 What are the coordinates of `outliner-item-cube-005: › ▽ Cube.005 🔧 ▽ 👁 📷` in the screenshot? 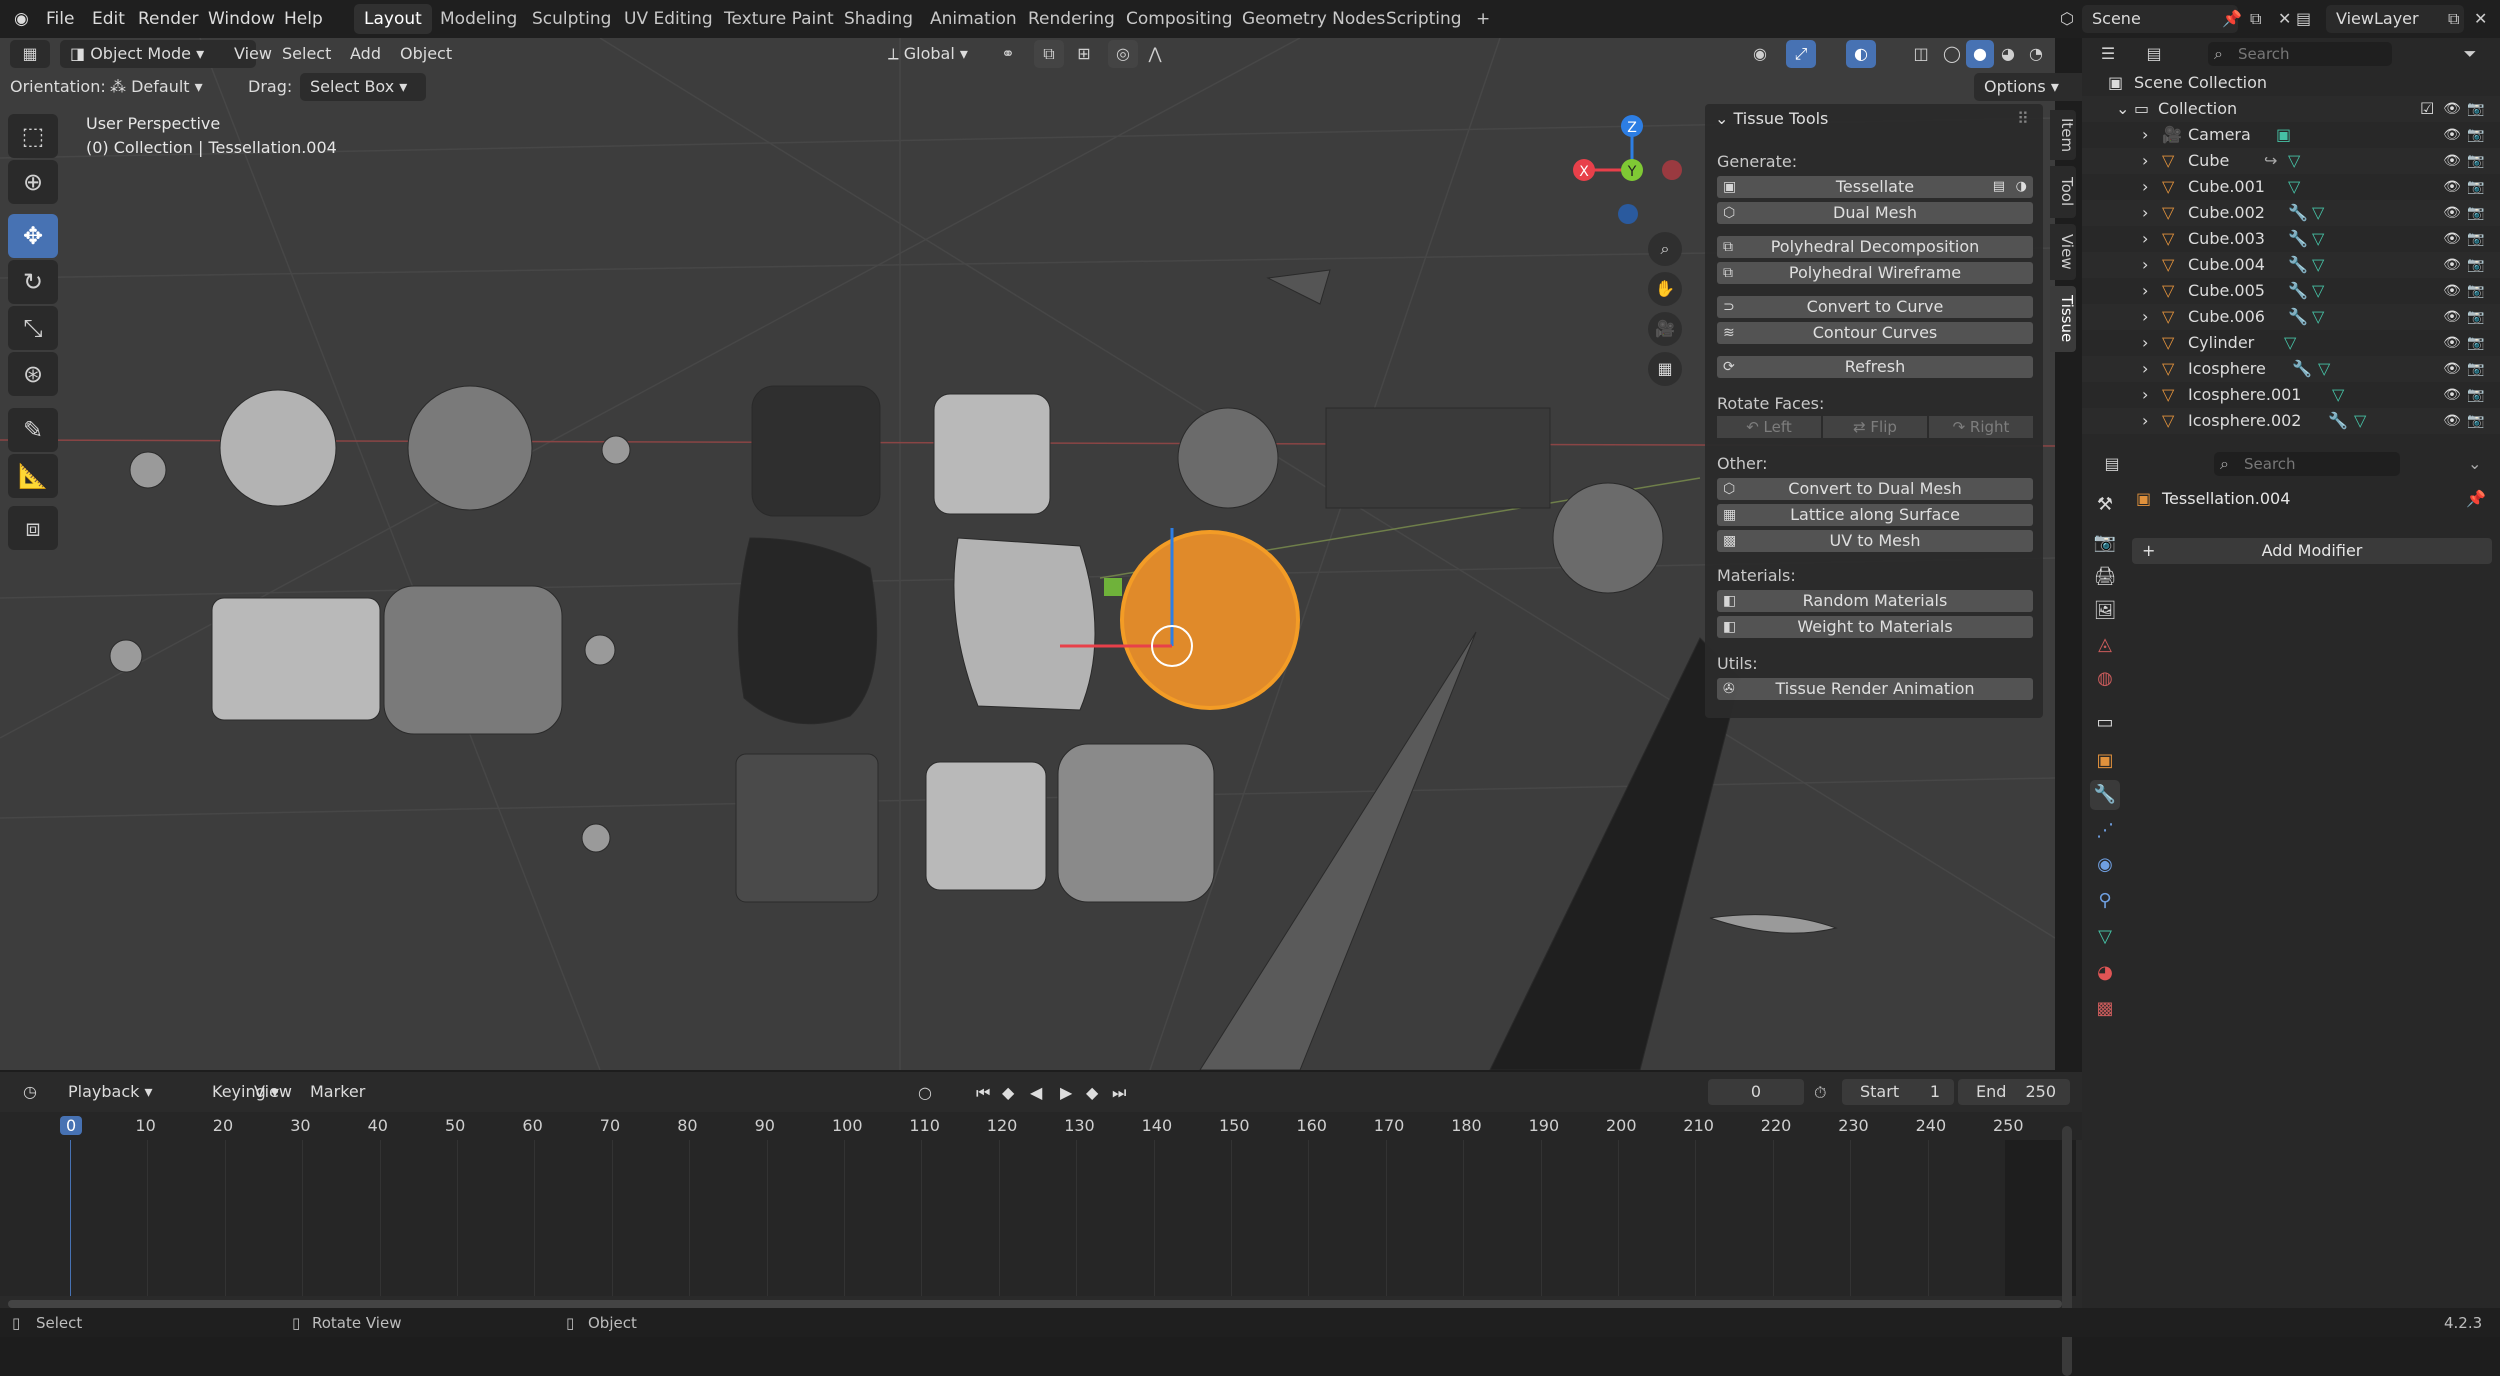 It's located at (2291, 291).